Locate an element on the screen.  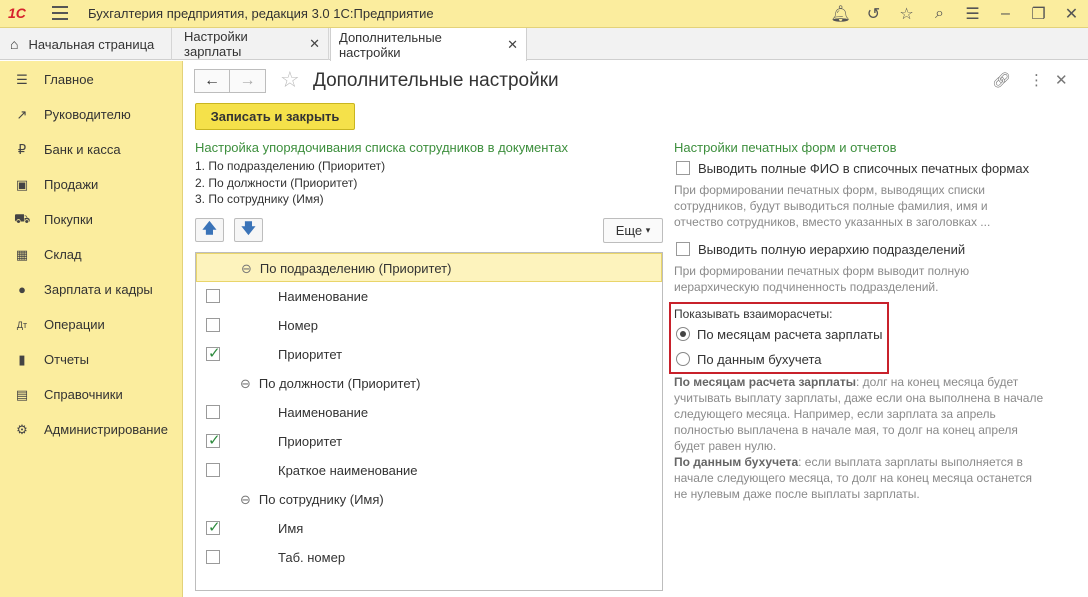
sidebar-item-warehouse: ▦ Склад is located at coordinates (91, 254).